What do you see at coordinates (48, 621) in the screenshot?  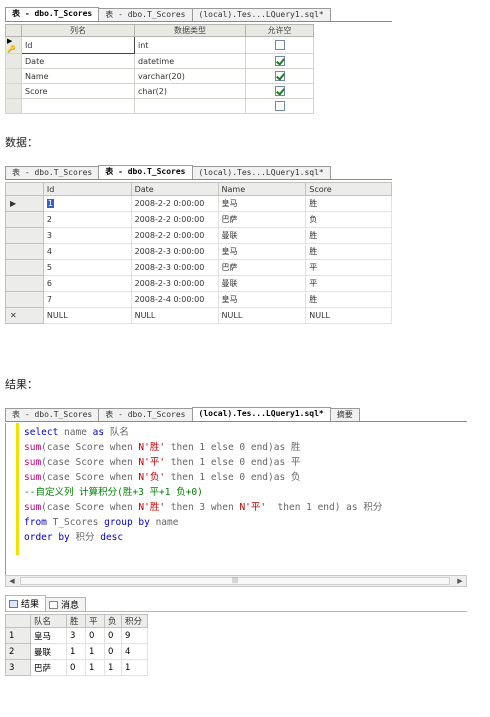 I see `column-header-team: 队名` at bounding box center [48, 621].